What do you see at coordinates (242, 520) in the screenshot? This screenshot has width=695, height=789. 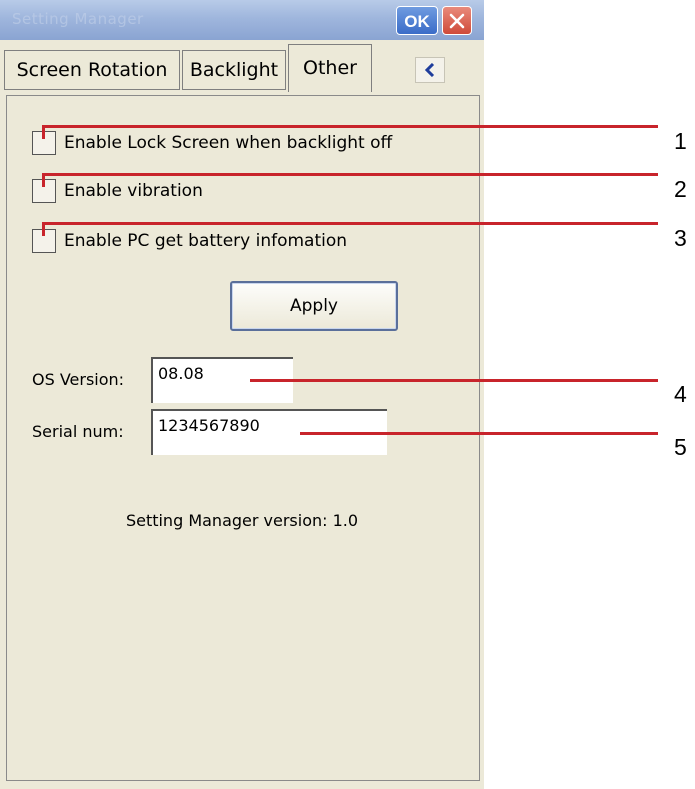 I see `app-version-text: Setting Manager version: 1.0` at bounding box center [242, 520].